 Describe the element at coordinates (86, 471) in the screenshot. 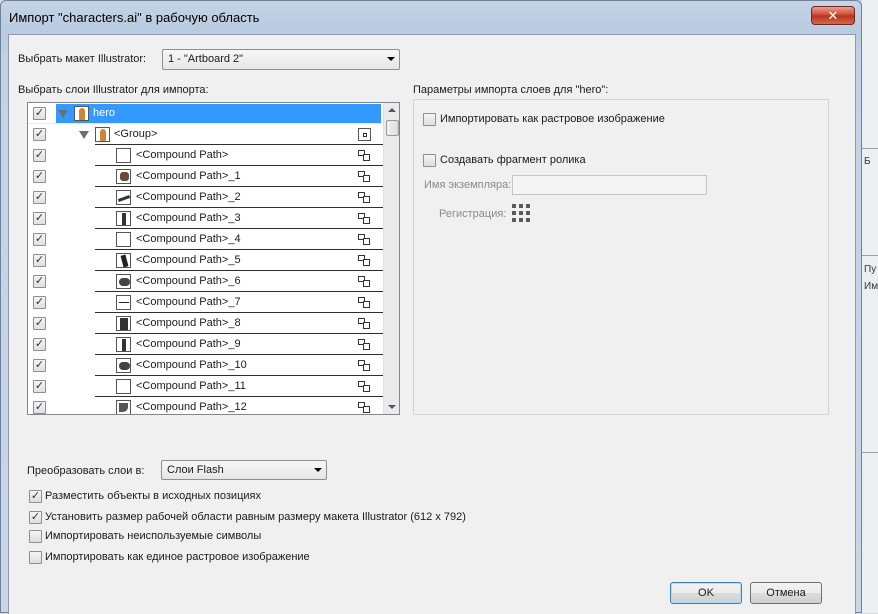

I see `convert-label: Преобразовать слои в:` at that location.